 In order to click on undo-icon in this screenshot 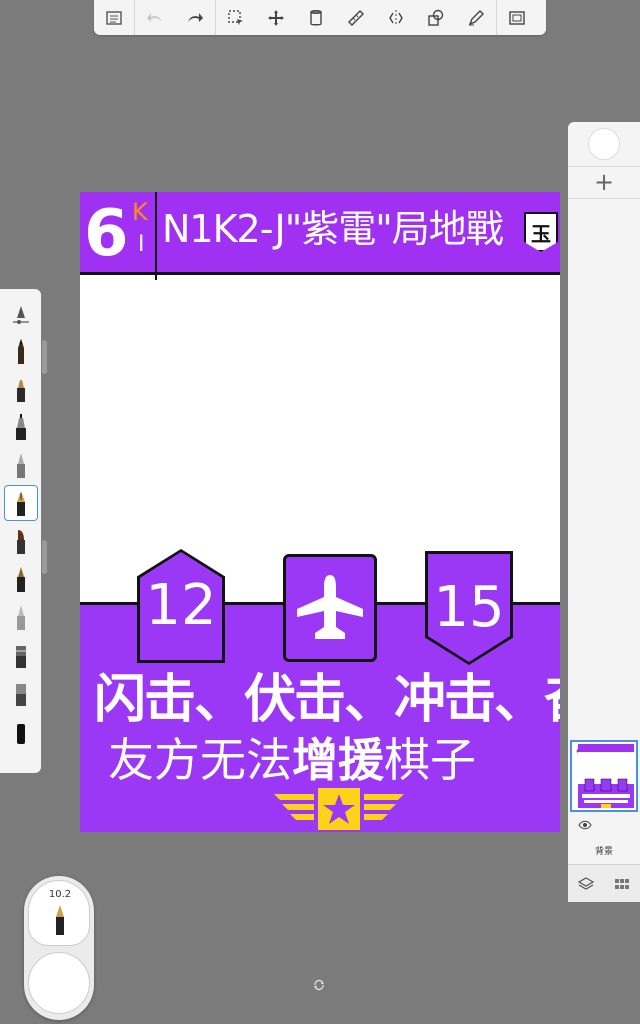, I will do `click(154, 17)`.